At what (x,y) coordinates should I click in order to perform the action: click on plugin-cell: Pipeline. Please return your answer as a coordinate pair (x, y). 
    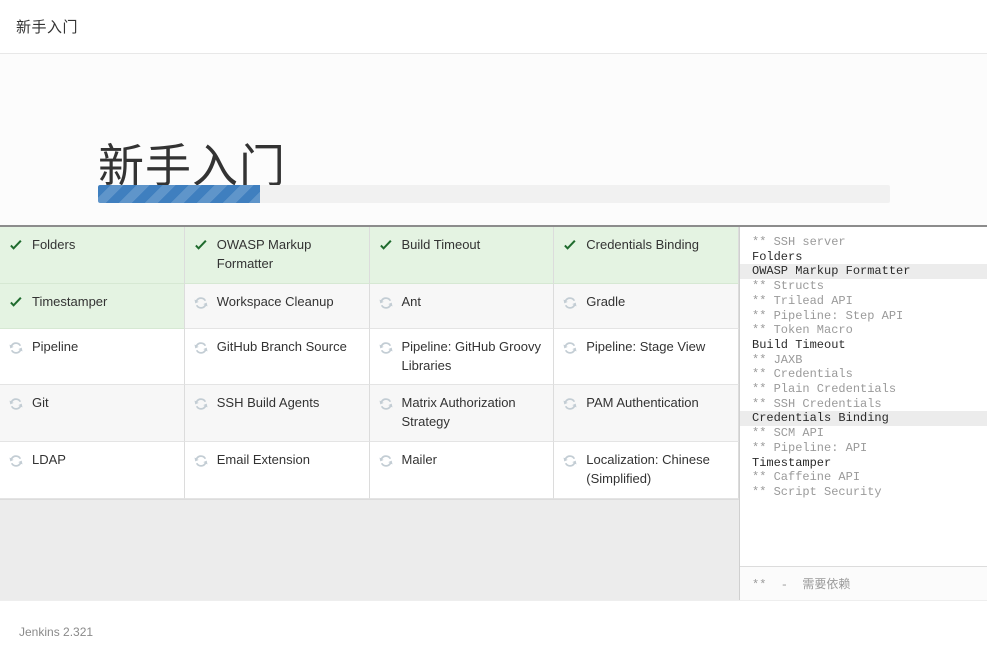
    Looking at the image, I should click on (92, 357).